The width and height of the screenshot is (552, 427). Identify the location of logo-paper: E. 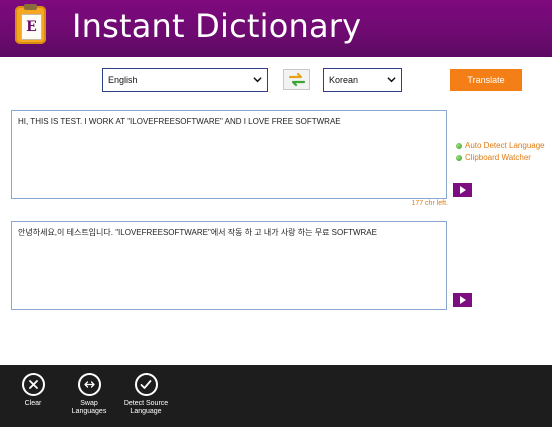
(31, 27).